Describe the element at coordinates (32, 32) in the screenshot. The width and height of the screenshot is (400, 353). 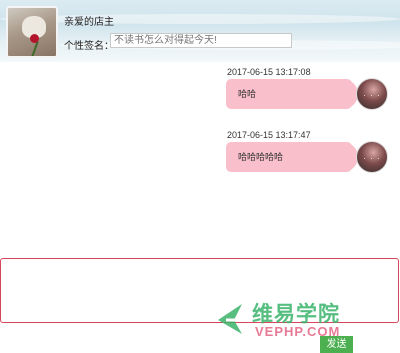
I see `shop-avatar` at that location.